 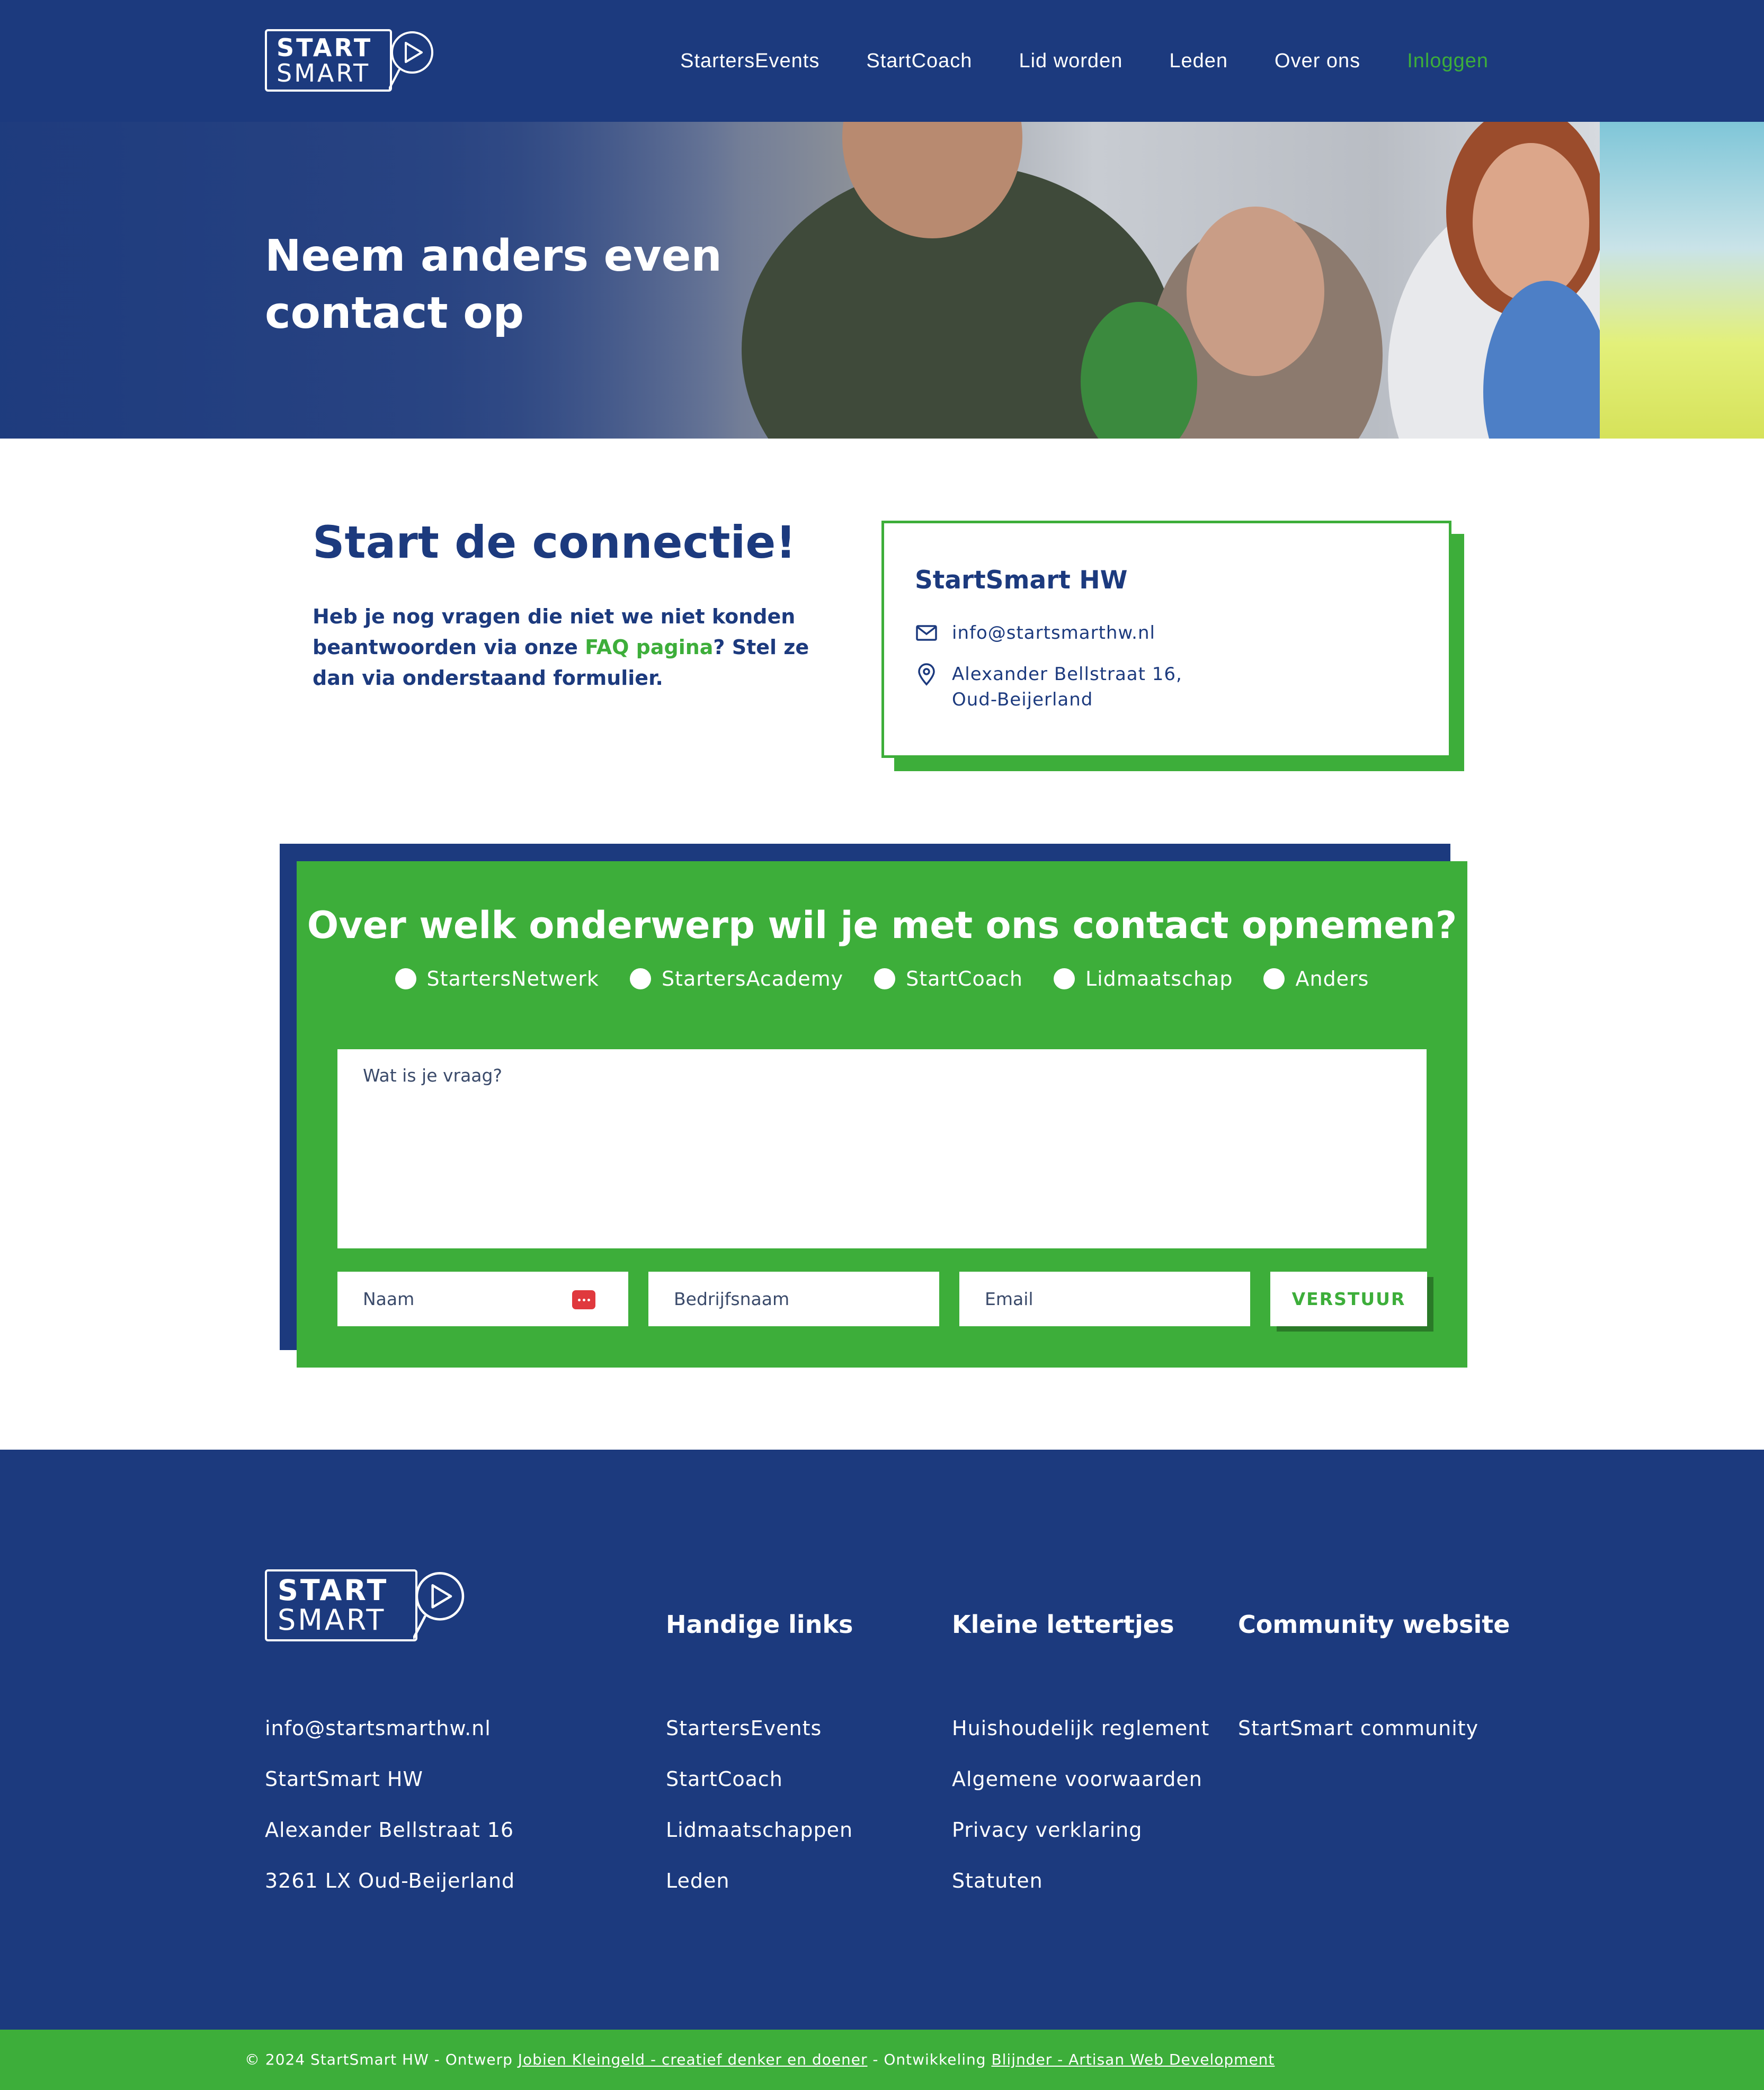 What do you see at coordinates (759, 1779) in the screenshot?
I see `footer-link-startcoach: StartCoach` at bounding box center [759, 1779].